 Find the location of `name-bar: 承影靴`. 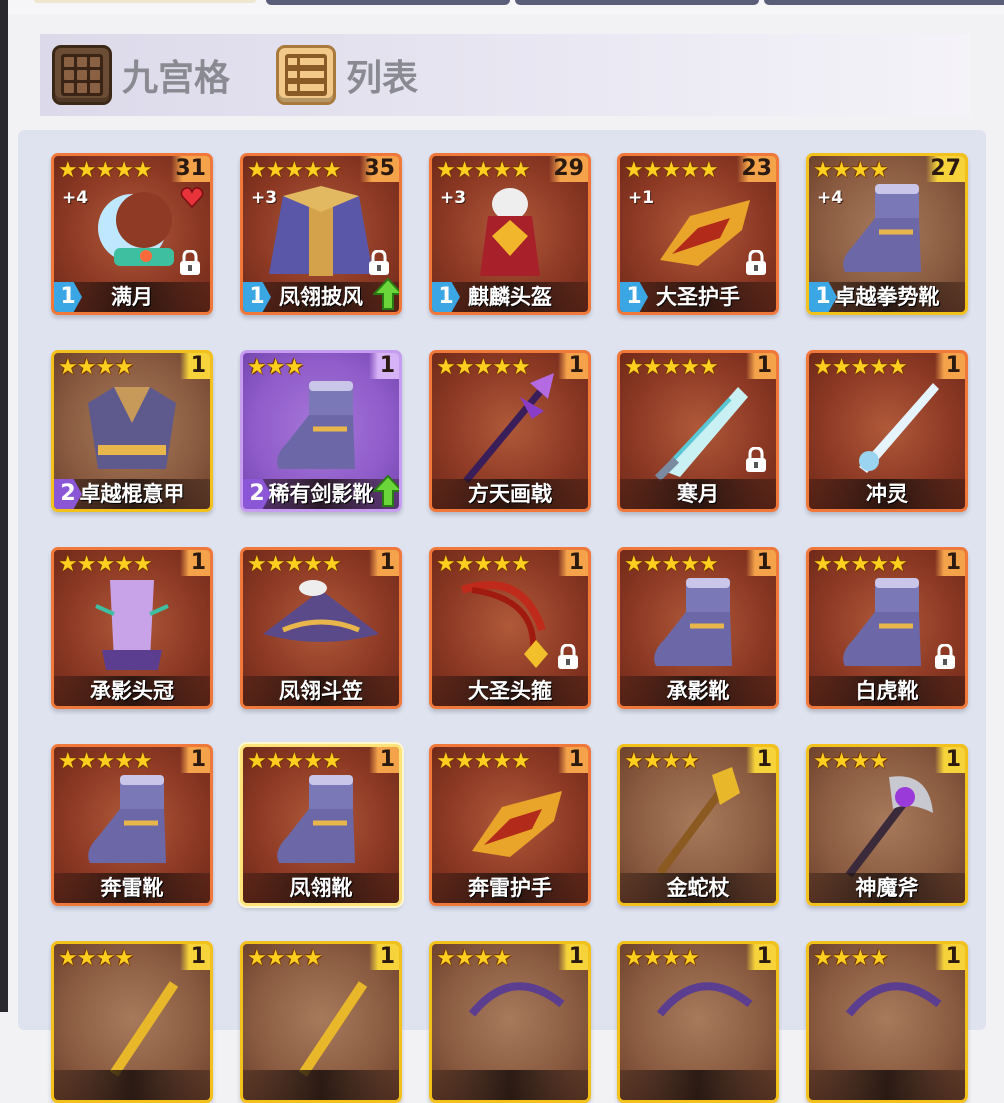

name-bar: 承影靴 is located at coordinates (698, 691).